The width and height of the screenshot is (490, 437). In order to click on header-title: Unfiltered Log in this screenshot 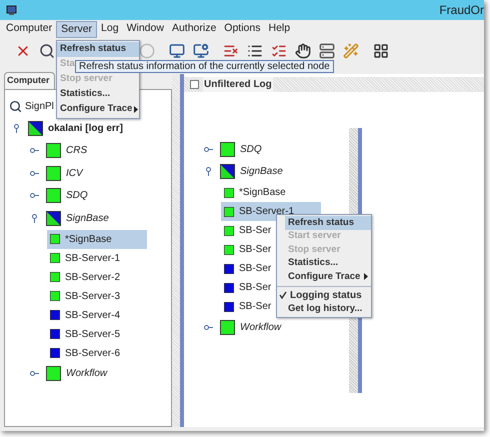, I will do `click(238, 84)`.